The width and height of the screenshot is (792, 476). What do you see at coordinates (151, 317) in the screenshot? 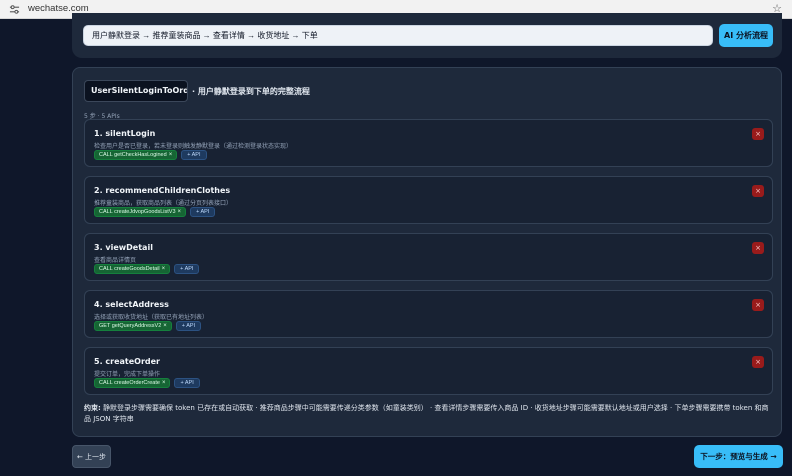
I see `step-description: 选择或获取收货地址（获取已有地址列表）` at bounding box center [151, 317].